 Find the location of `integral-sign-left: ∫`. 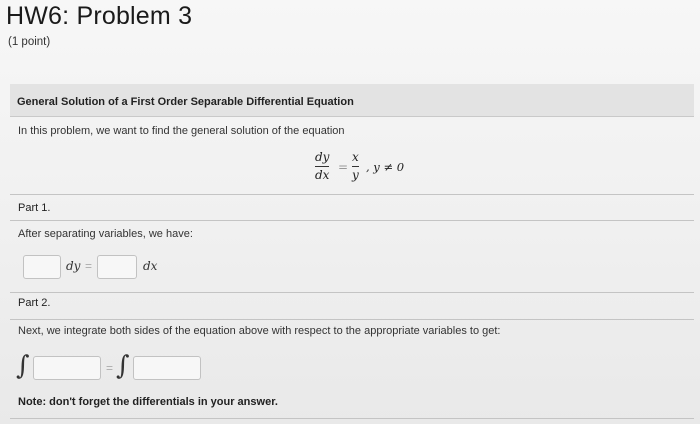

integral-sign-left: ∫ is located at coordinates (23, 366).